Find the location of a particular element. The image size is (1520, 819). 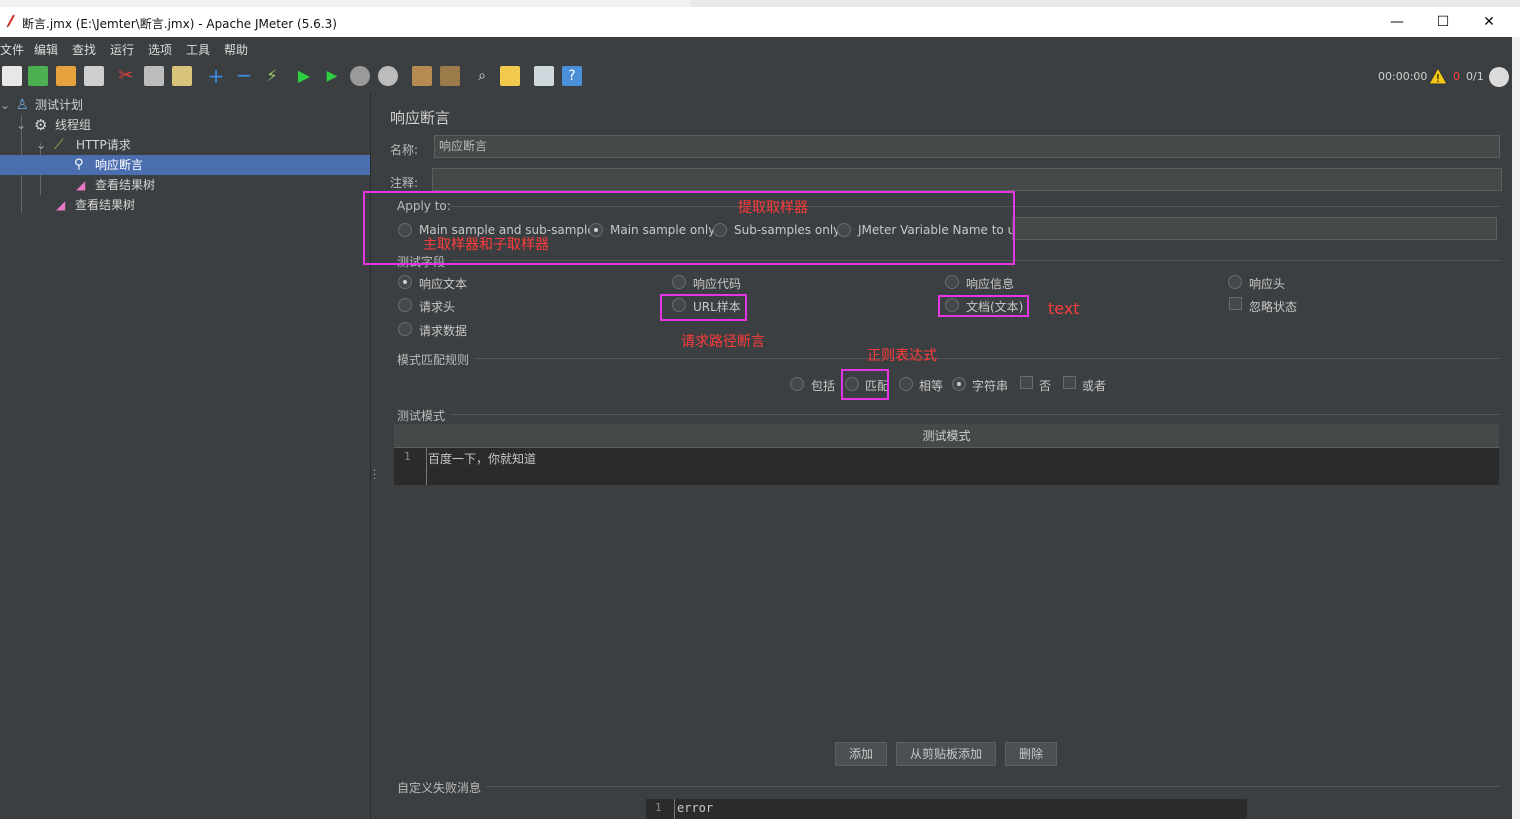

note-text: text is located at coordinates (1064, 308).